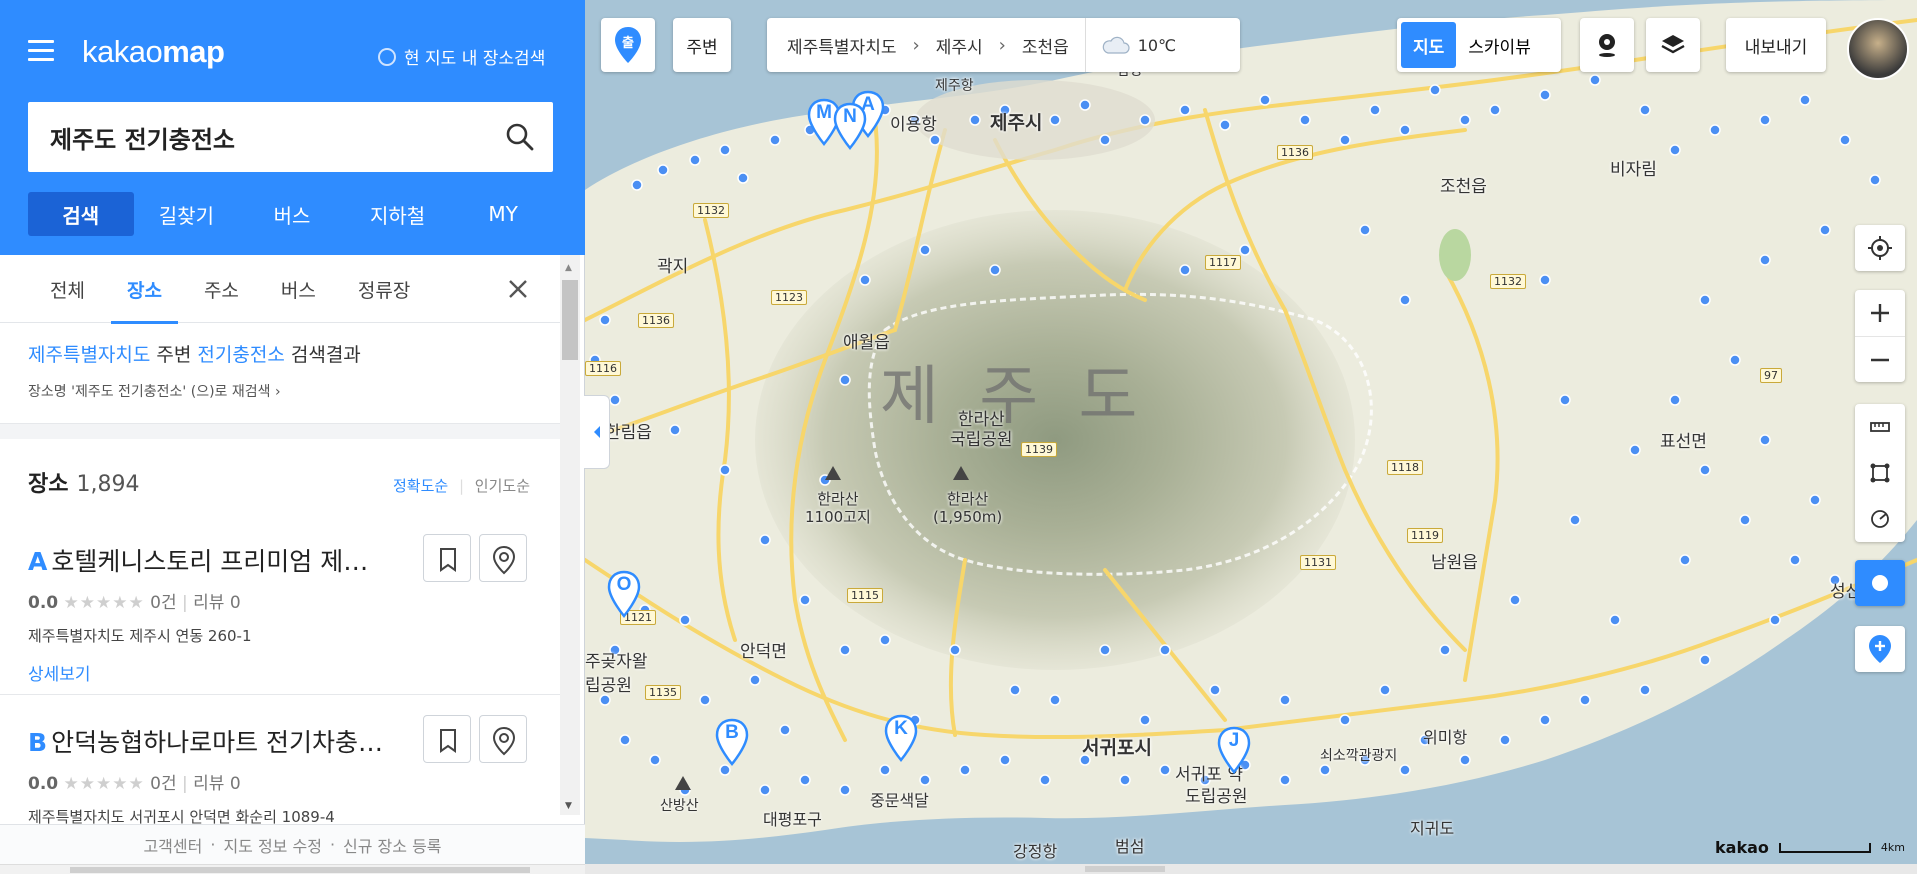 The width and height of the screenshot is (1917, 874). Describe the element at coordinates (1223, 262) in the screenshot. I see `road-label: 1117` at that location.